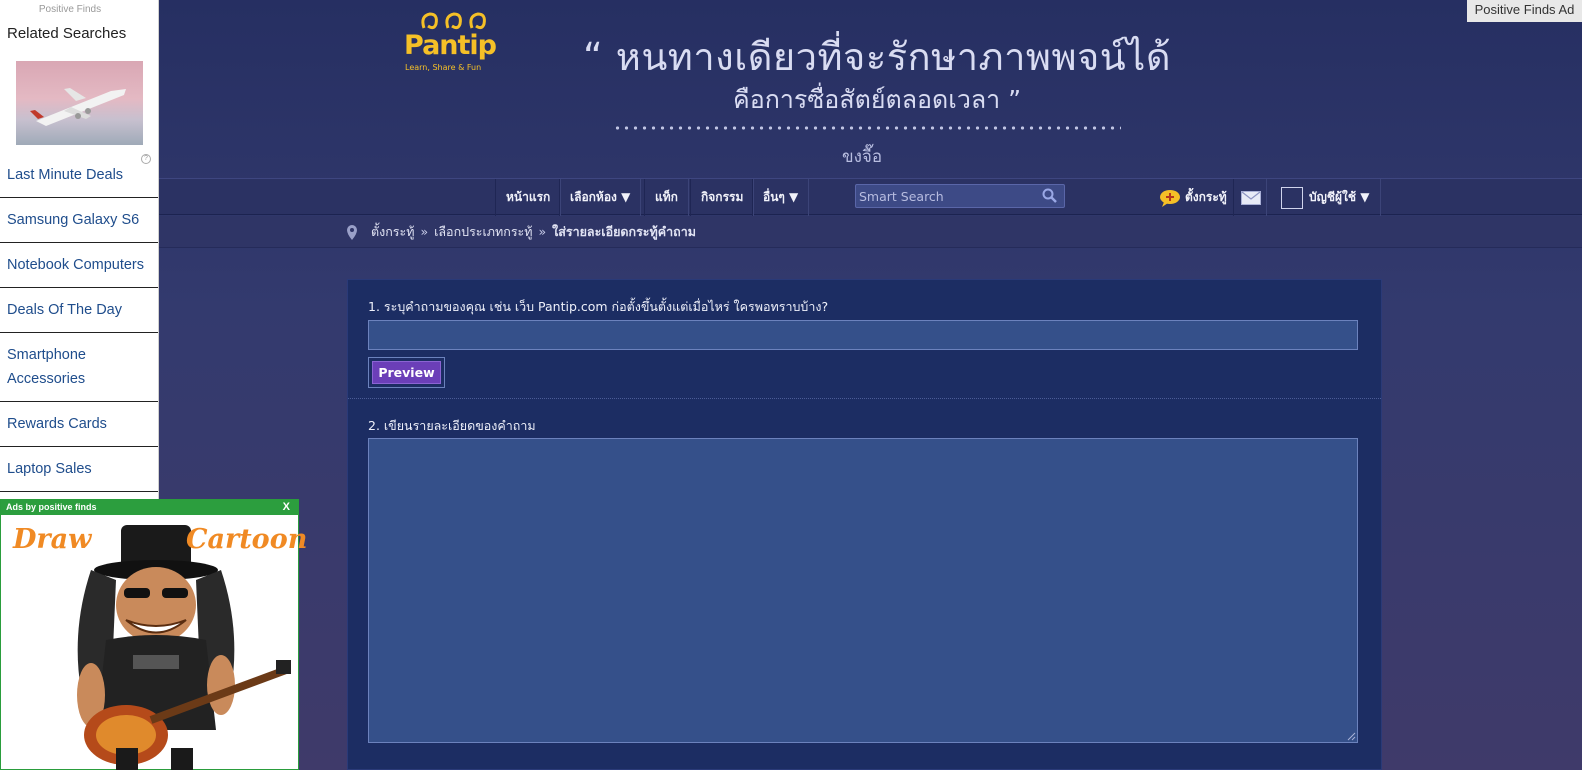 The width and height of the screenshot is (1582, 770). I want to click on location-pin-icon, so click(352, 232).